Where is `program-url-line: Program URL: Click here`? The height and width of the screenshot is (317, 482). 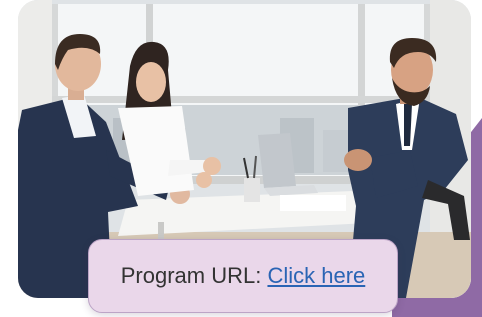 program-url-line: Program URL: Click here is located at coordinates (243, 276).